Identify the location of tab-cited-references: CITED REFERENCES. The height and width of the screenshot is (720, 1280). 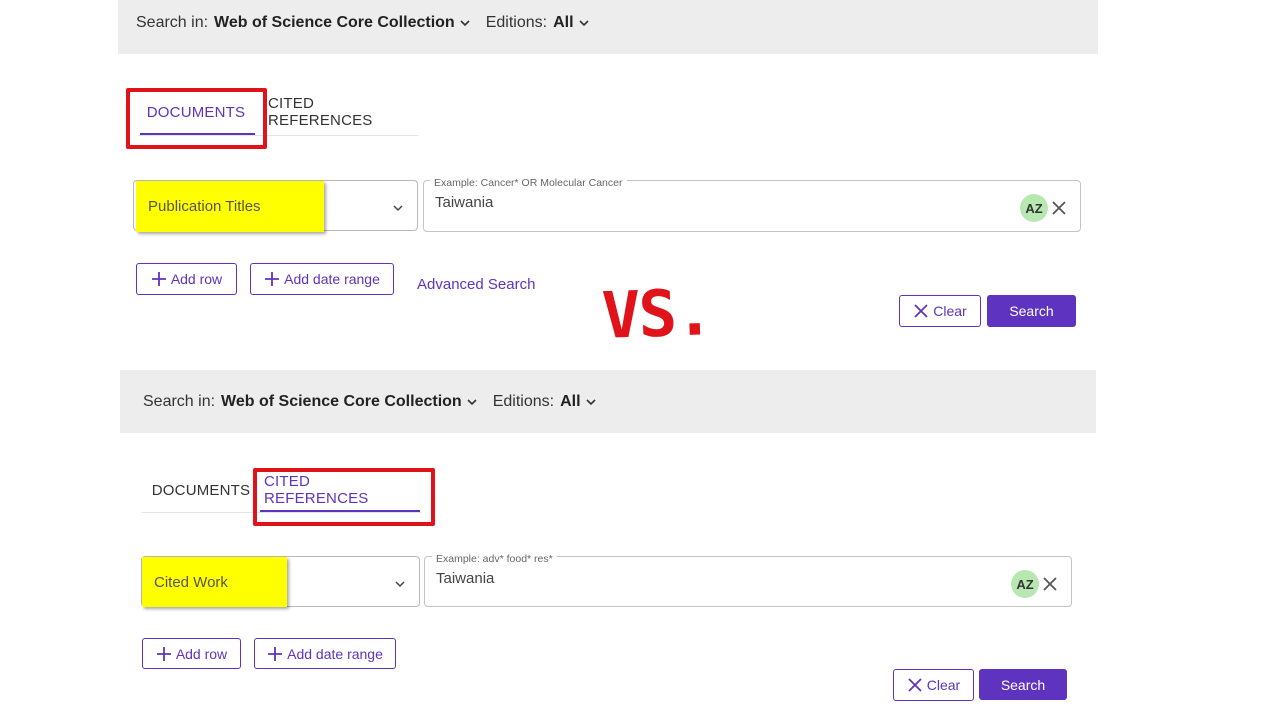
(337, 112).